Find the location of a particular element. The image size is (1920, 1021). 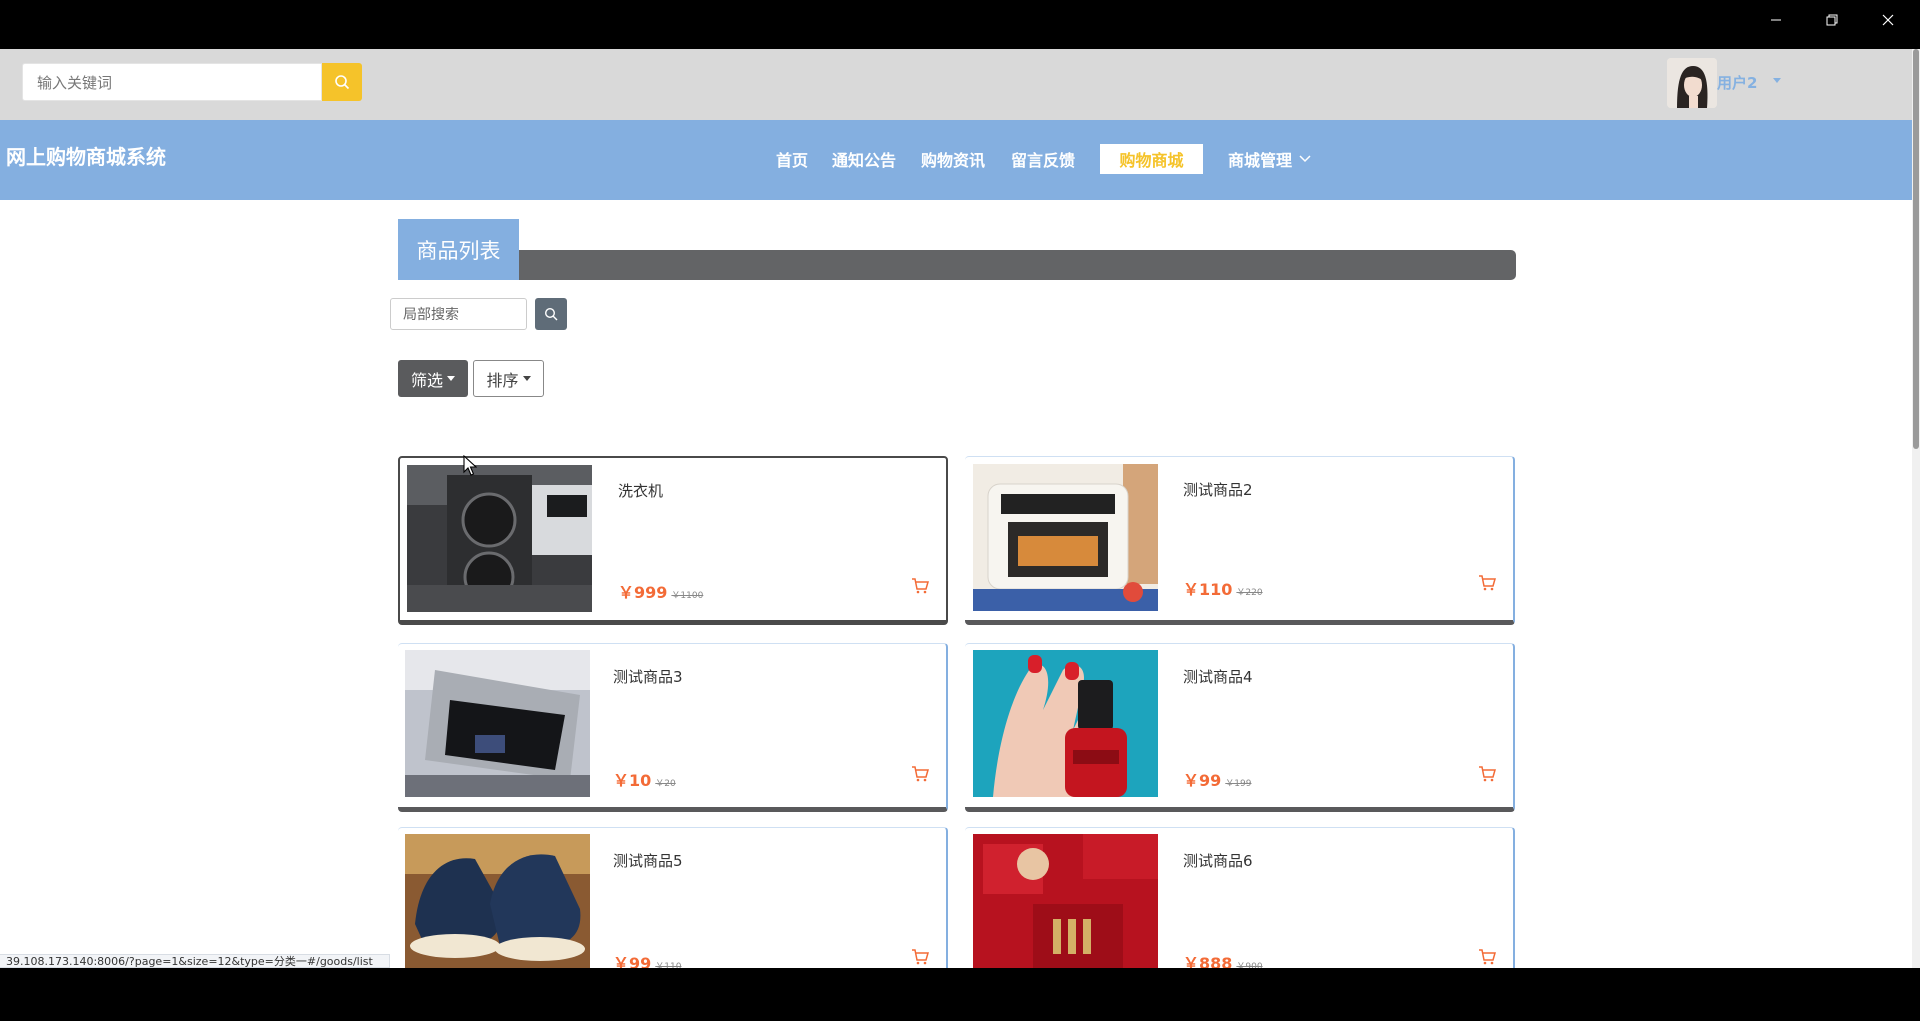

product-price: ￥10 ￥20 is located at coordinates (644, 779).